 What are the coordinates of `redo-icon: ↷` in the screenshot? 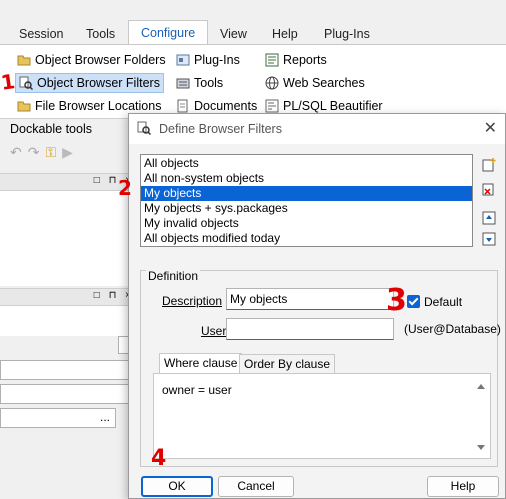 It's located at (37, 152).